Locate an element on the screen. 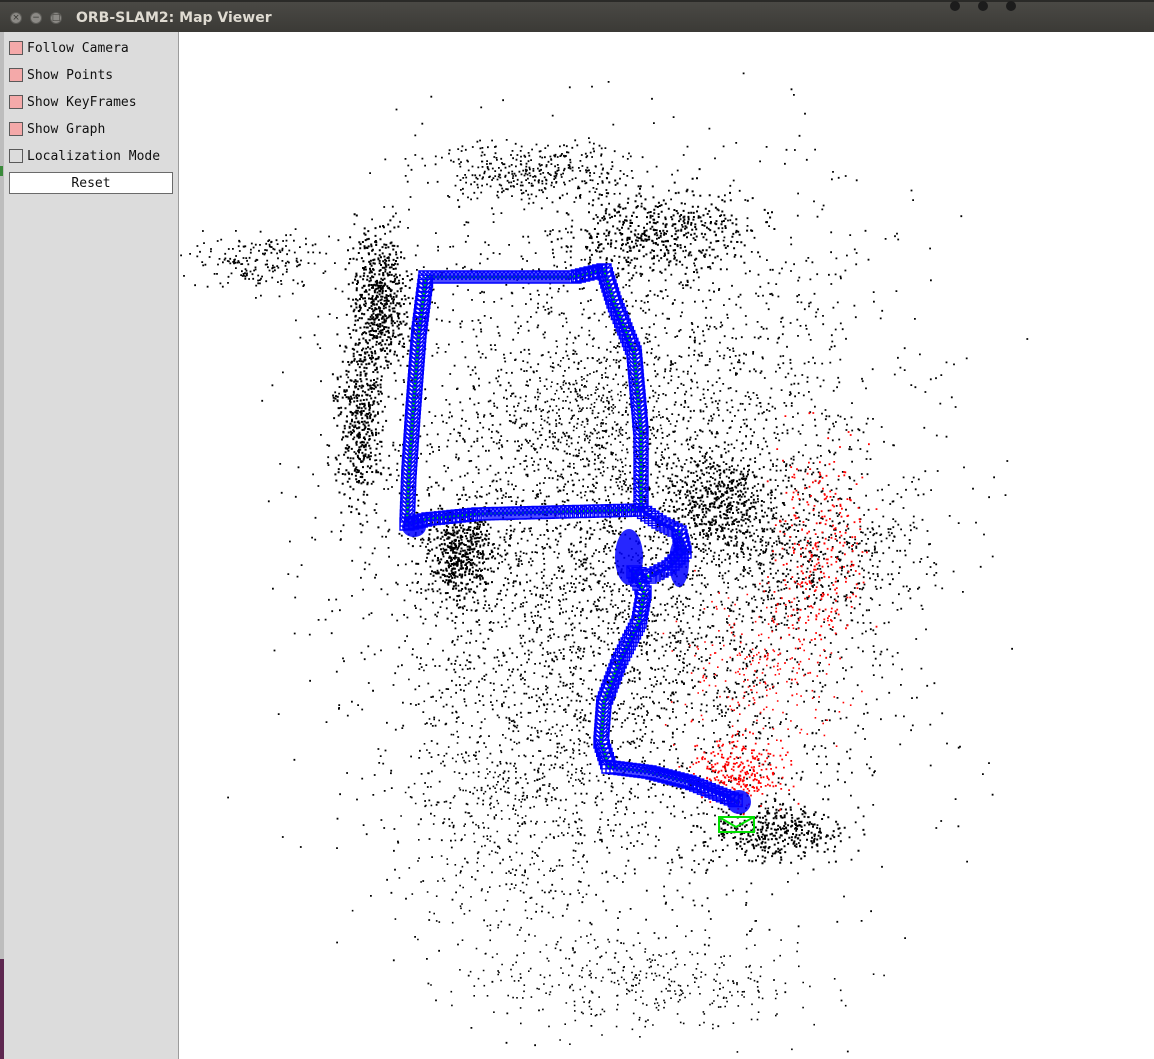 The image size is (1154, 1059). follow-camera-option: Follow Camera is located at coordinates (69, 48).